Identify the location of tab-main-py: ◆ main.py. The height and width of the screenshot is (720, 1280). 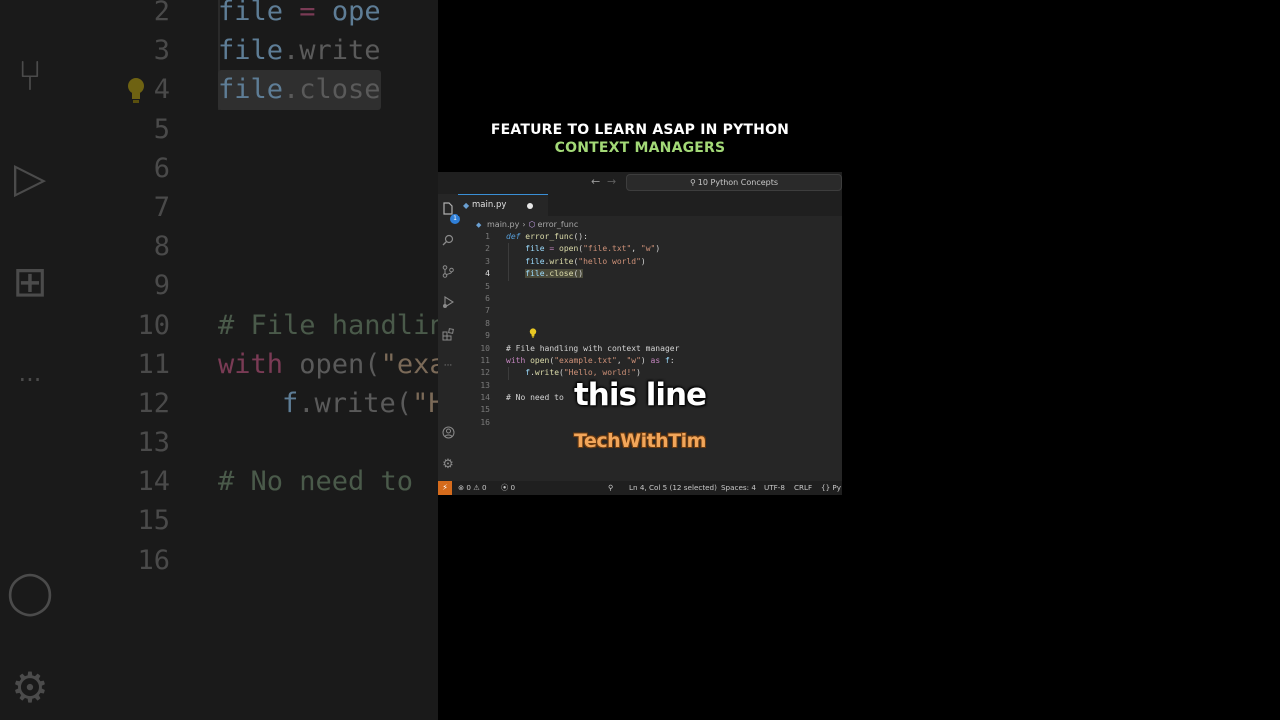
(503, 205).